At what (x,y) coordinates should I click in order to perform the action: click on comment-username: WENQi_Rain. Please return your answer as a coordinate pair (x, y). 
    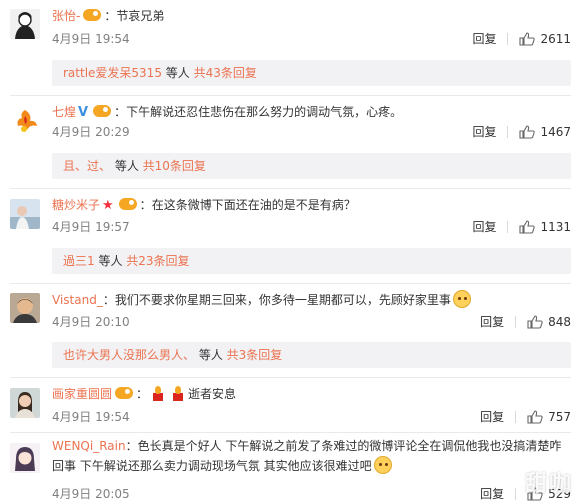
    Looking at the image, I should click on (89, 446).